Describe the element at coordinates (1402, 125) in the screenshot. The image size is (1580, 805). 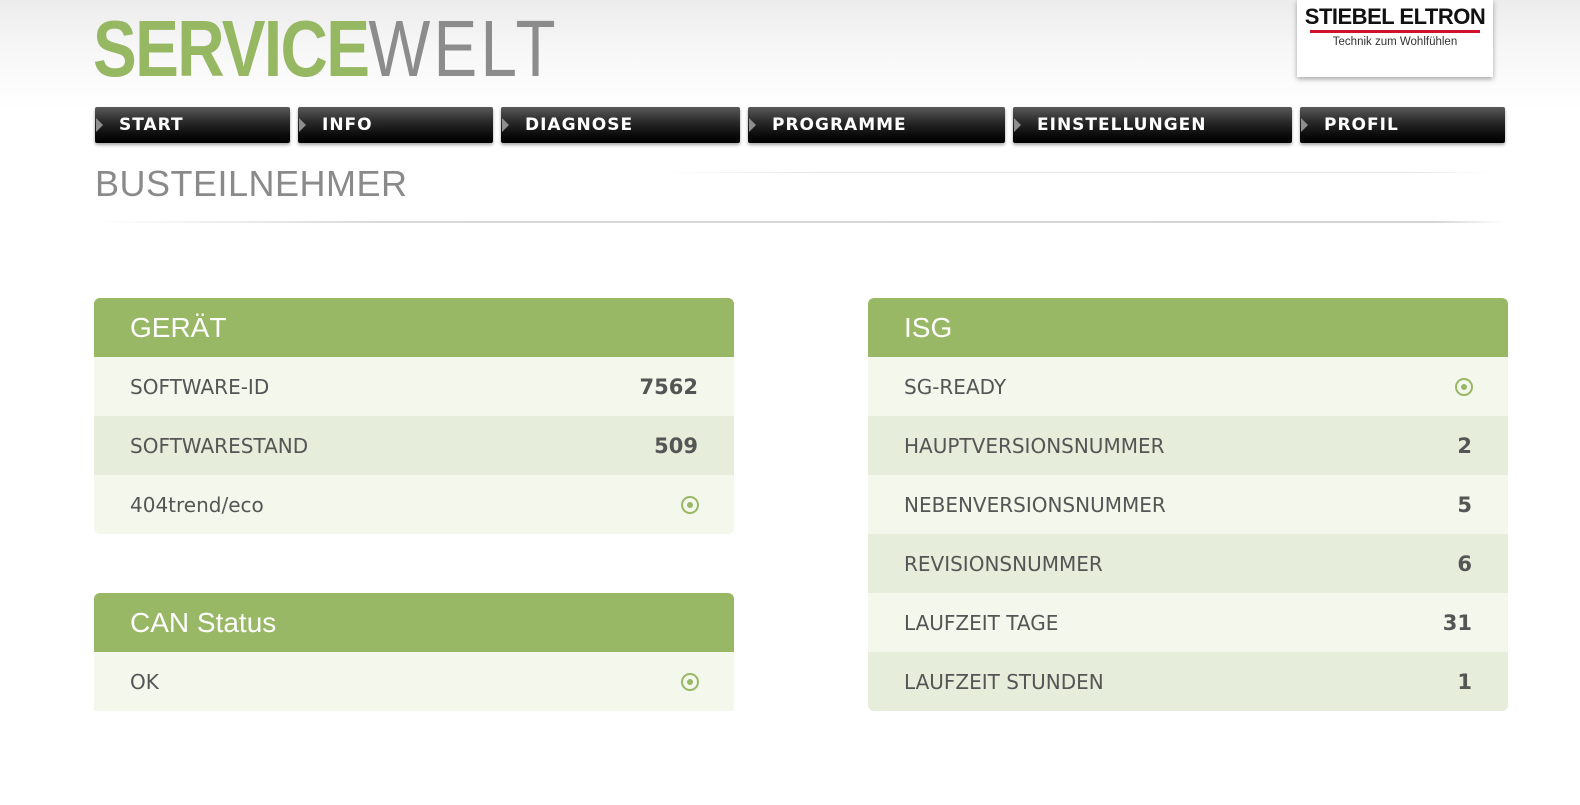
I see `nav-profil: PROFIL` at that location.